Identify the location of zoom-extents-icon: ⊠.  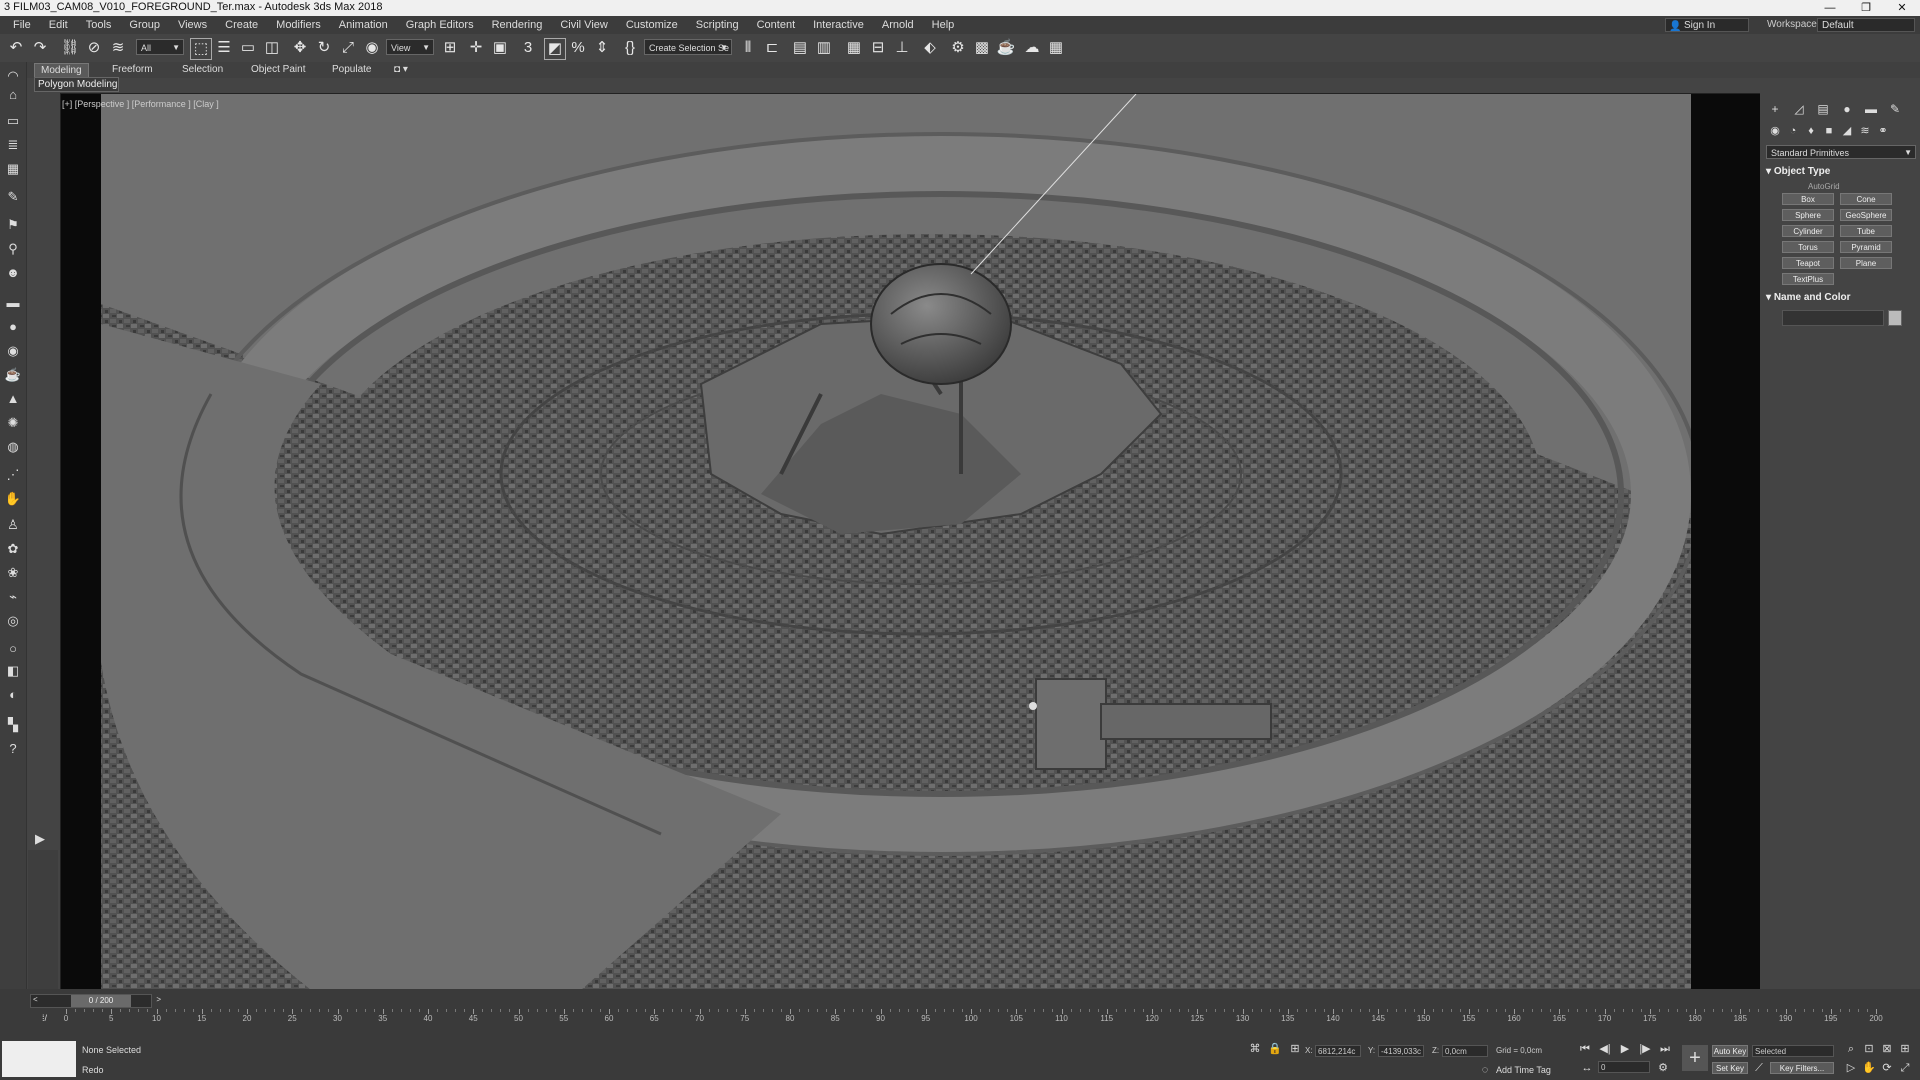
(1887, 1049).